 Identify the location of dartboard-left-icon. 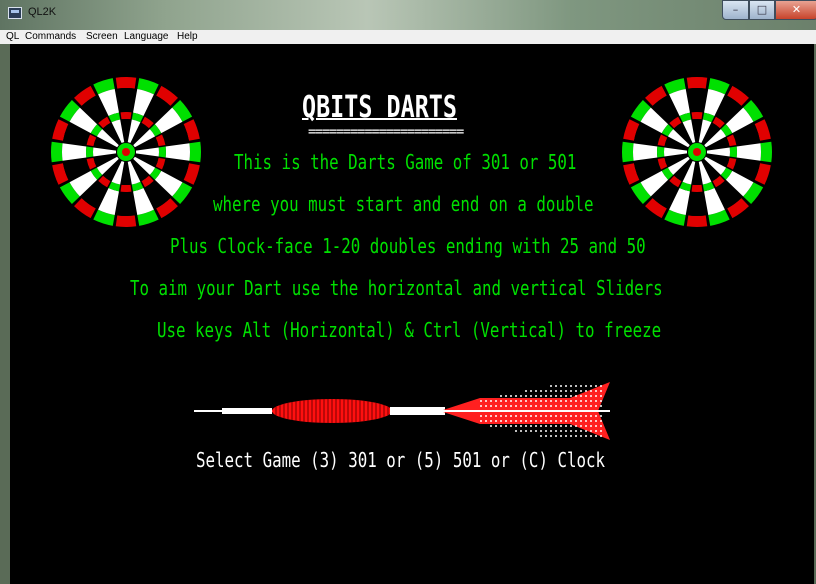
(126, 152).